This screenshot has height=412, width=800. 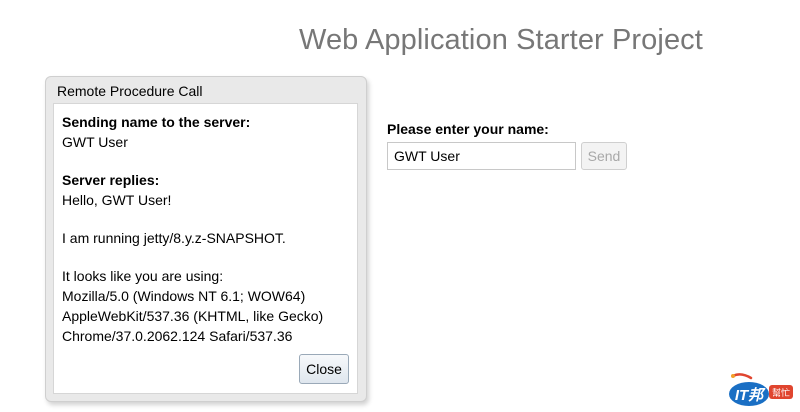 What do you see at coordinates (468, 129) in the screenshot?
I see `name-prompt-label: Please enter your name:` at bounding box center [468, 129].